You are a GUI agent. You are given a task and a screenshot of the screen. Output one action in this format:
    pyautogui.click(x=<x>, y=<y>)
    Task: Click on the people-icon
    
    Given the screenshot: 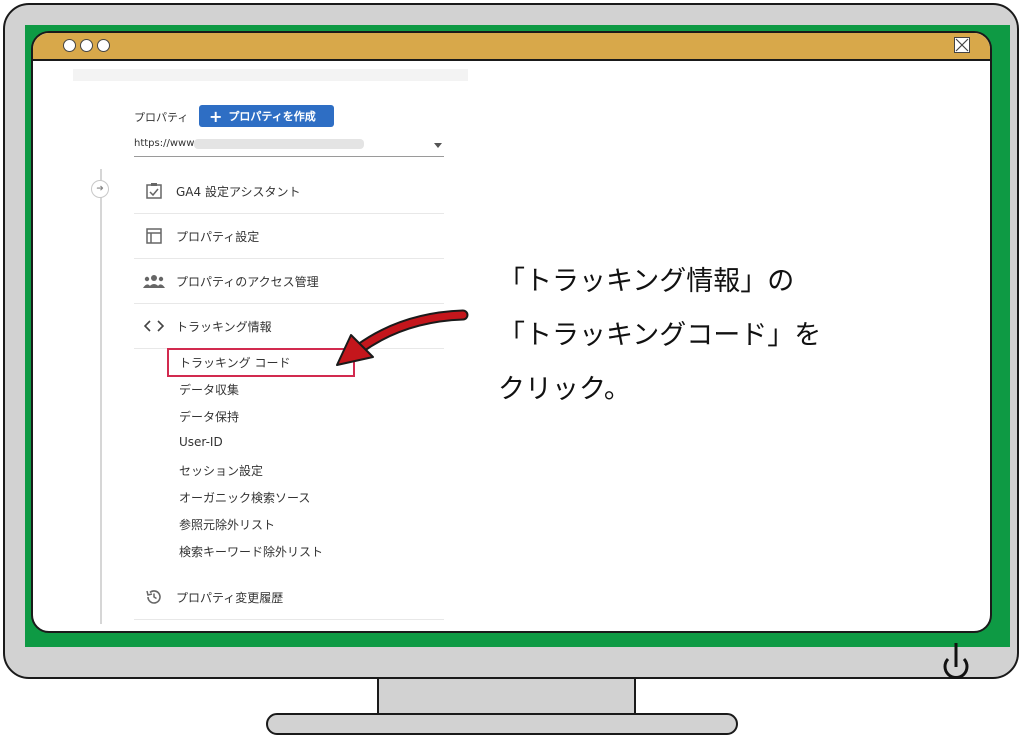 What is the action you would take?
    pyautogui.click(x=154, y=281)
    